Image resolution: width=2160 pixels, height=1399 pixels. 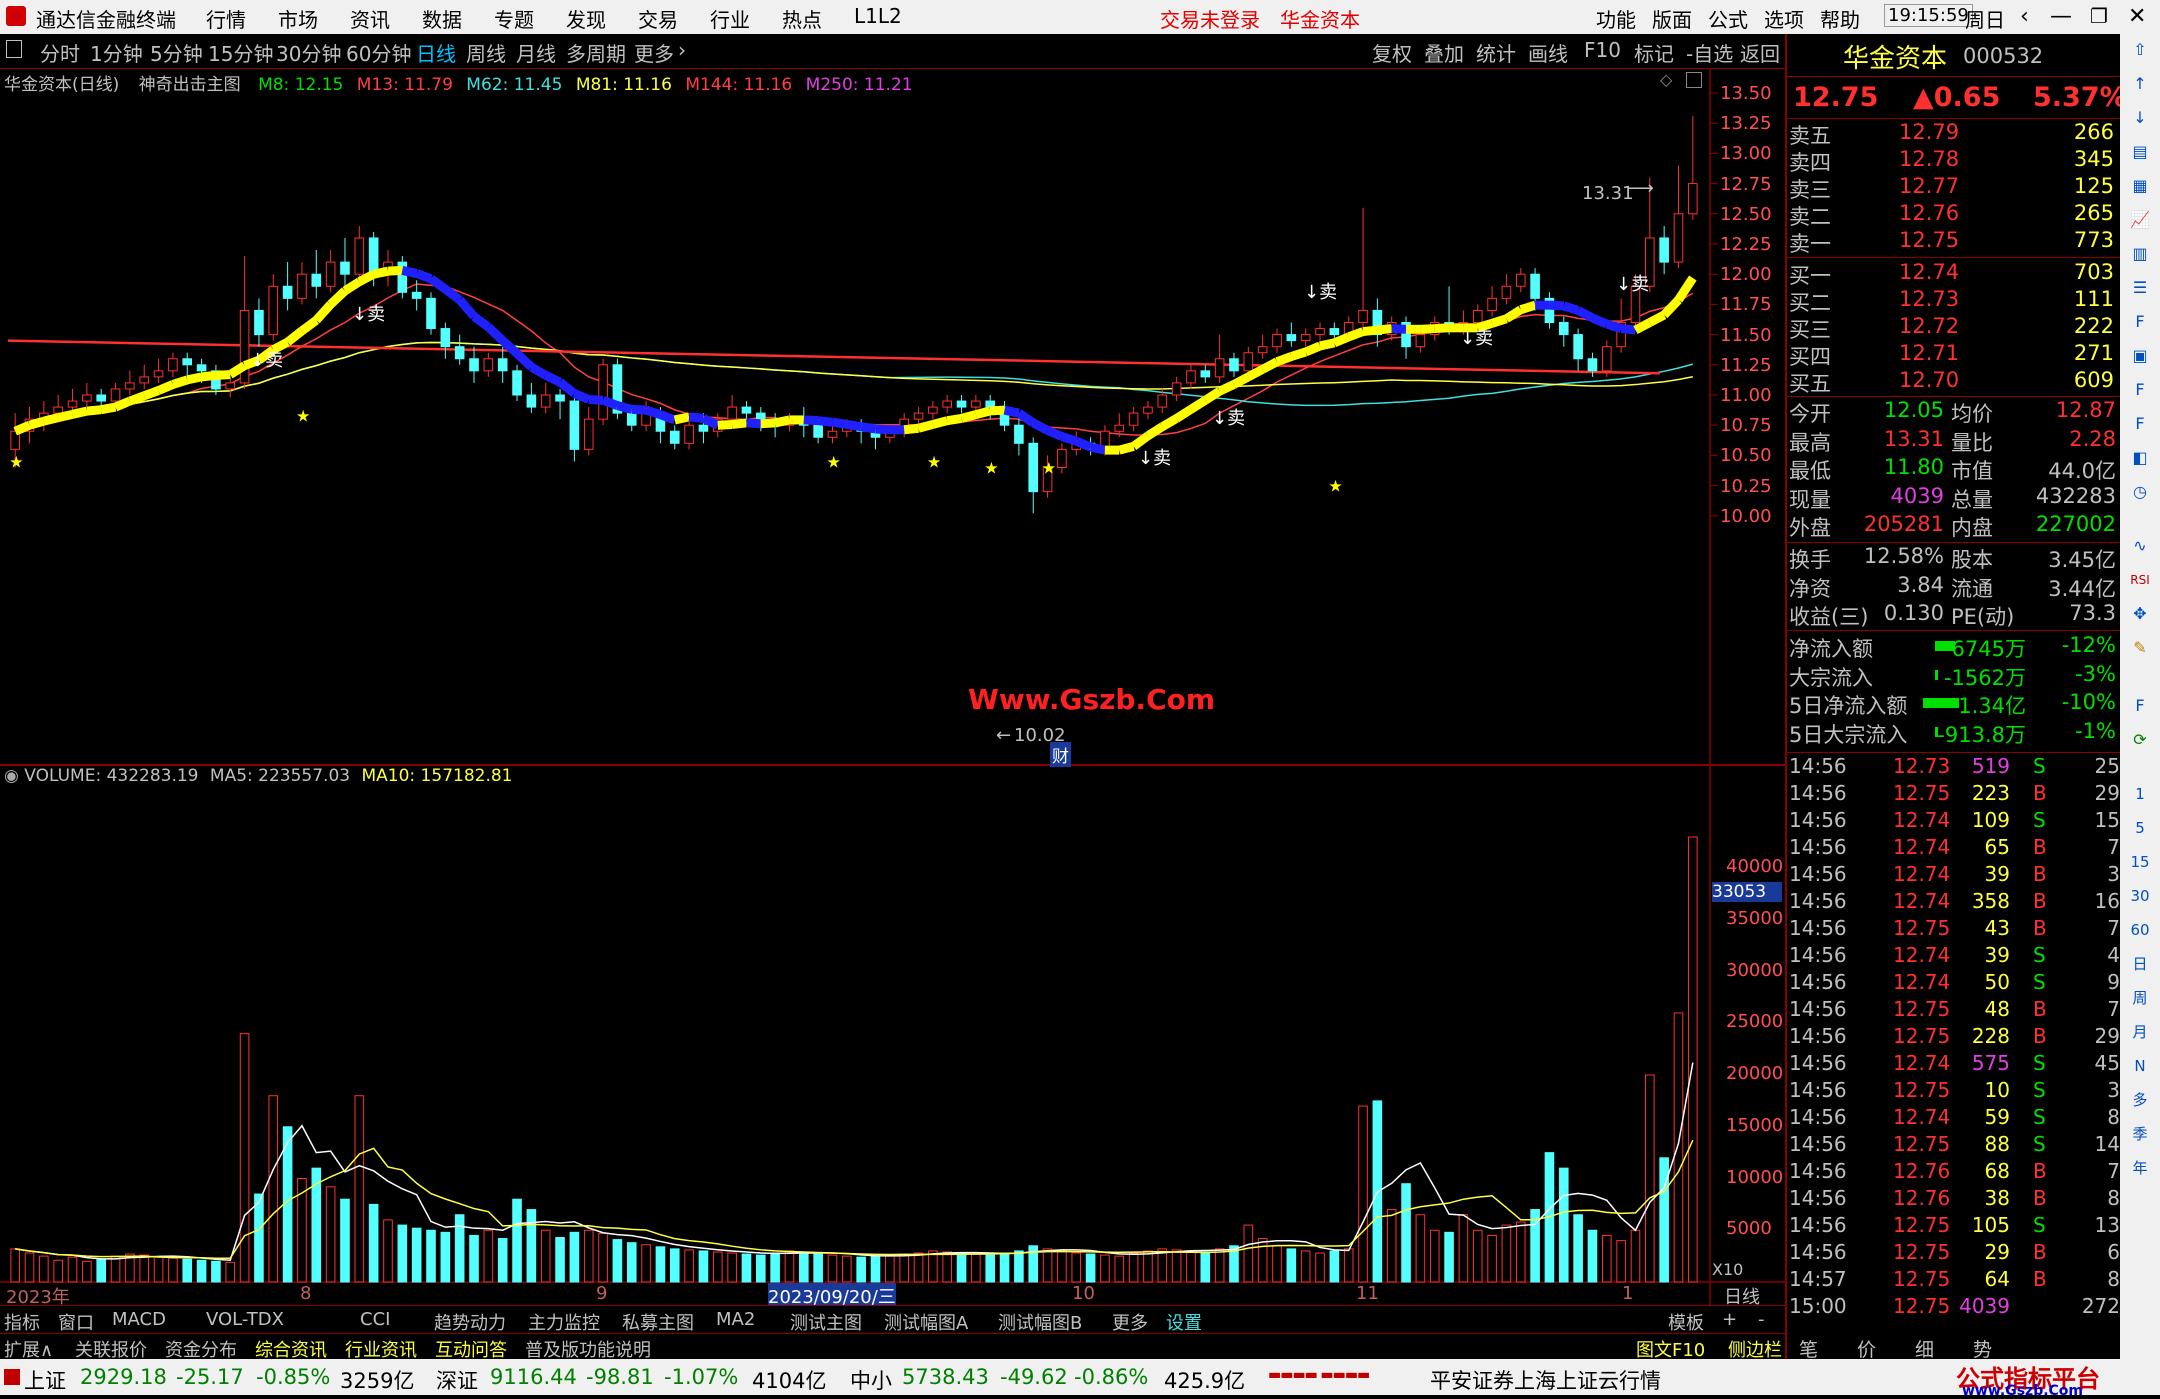 I want to click on indicator-tab: VOL-TDX, so click(x=245, y=1319).